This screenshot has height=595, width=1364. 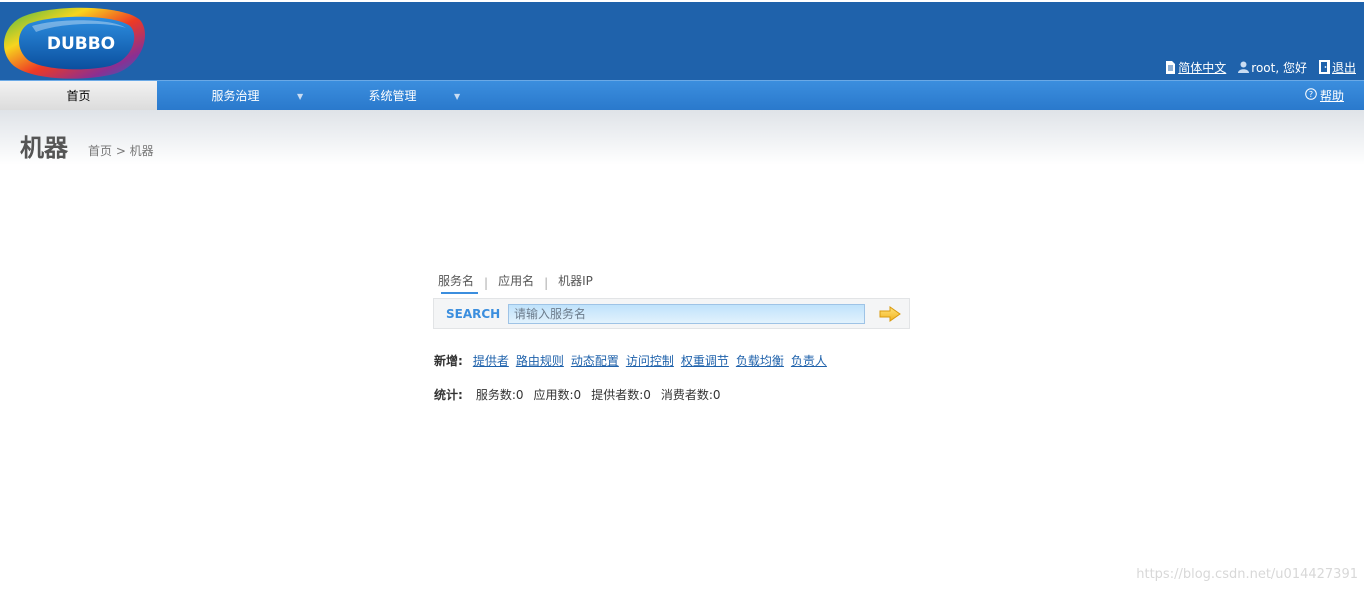 What do you see at coordinates (44, 148) in the screenshot?
I see `page-title: 机器` at bounding box center [44, 148].